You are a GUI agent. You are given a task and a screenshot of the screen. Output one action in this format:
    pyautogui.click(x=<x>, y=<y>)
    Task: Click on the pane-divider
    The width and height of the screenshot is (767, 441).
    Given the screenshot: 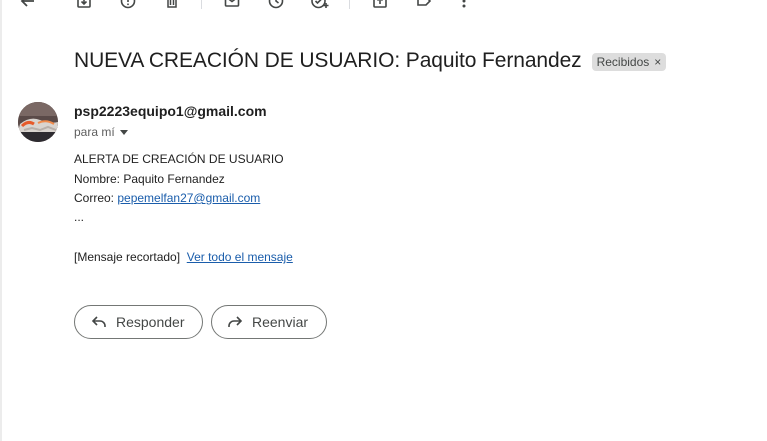 What is the action you would take?
    pyautogui.click(x=1, y=220)
    